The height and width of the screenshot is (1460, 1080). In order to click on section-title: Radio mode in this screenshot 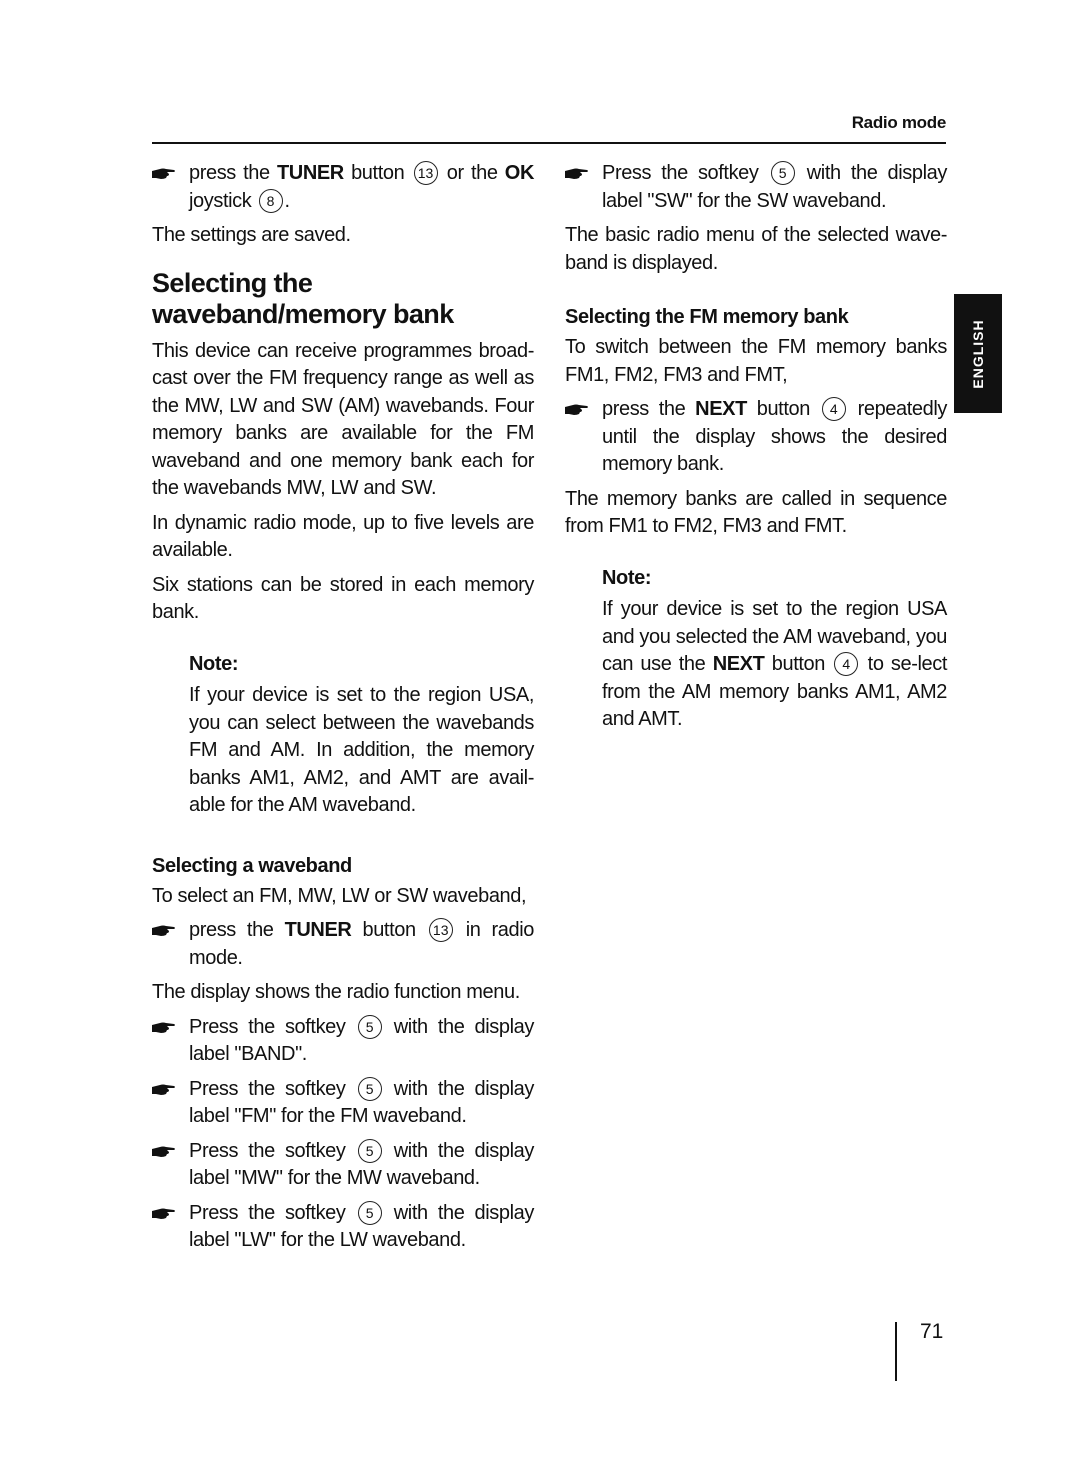, I will do `click(899, 122)`.